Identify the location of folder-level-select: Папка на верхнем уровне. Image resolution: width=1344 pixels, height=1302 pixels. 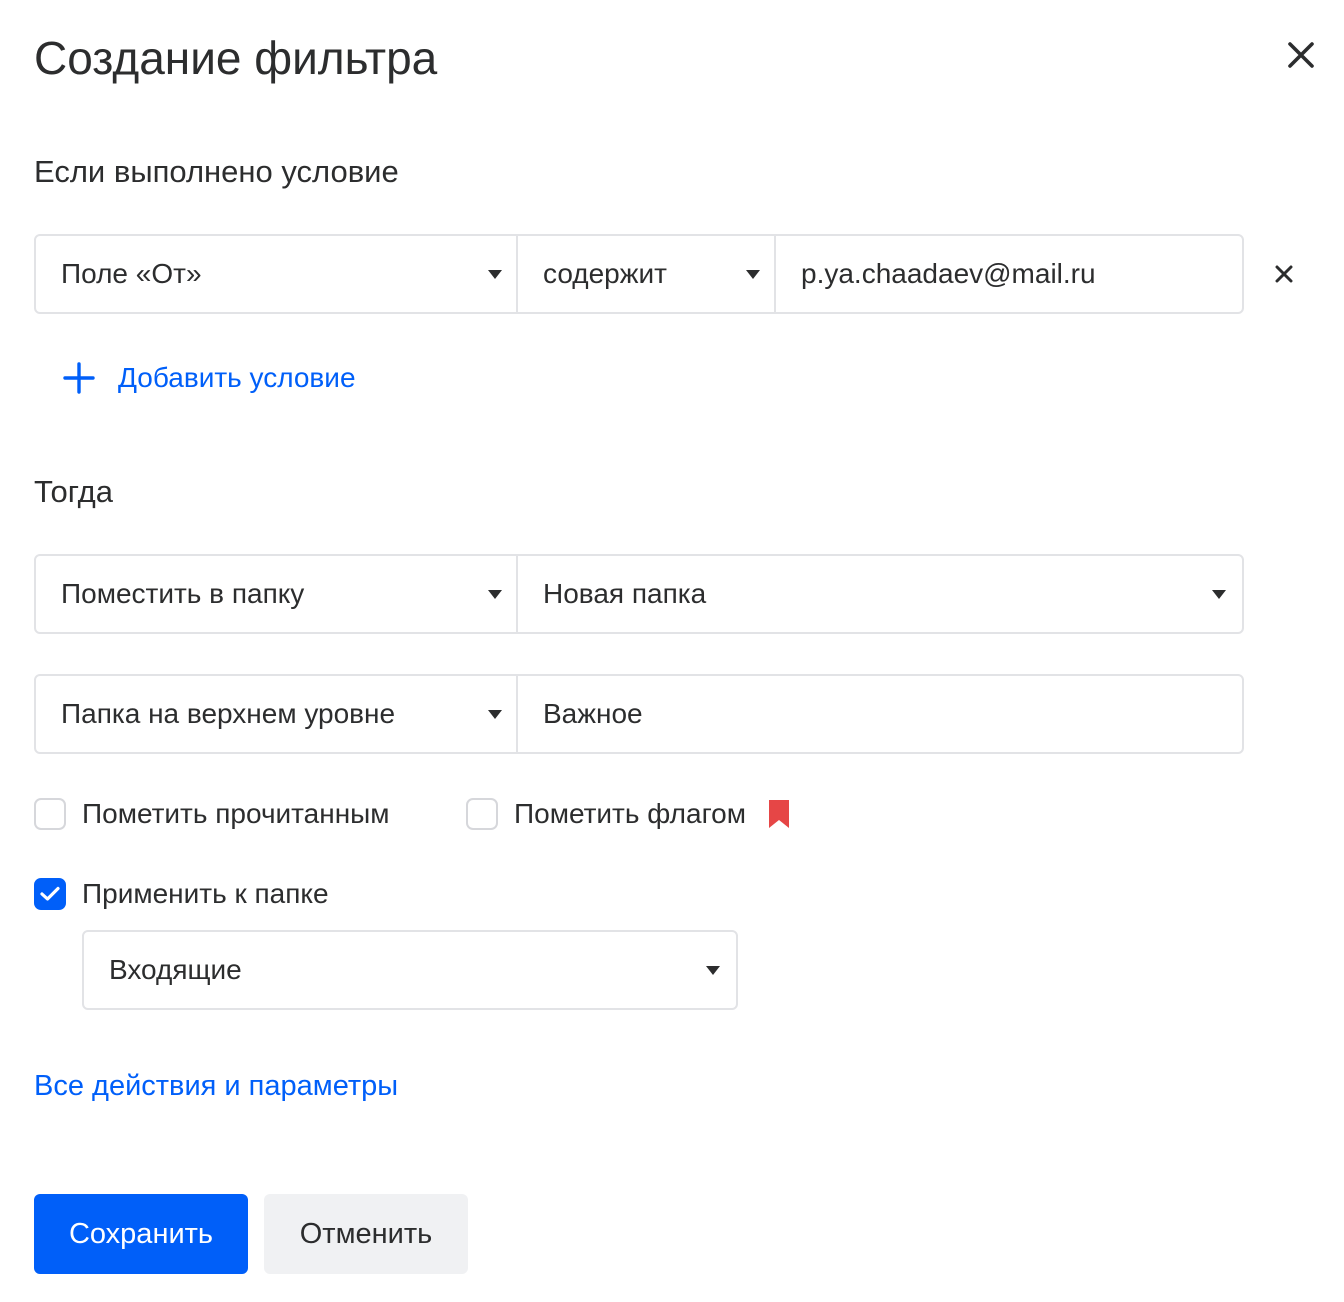
(276, 714).